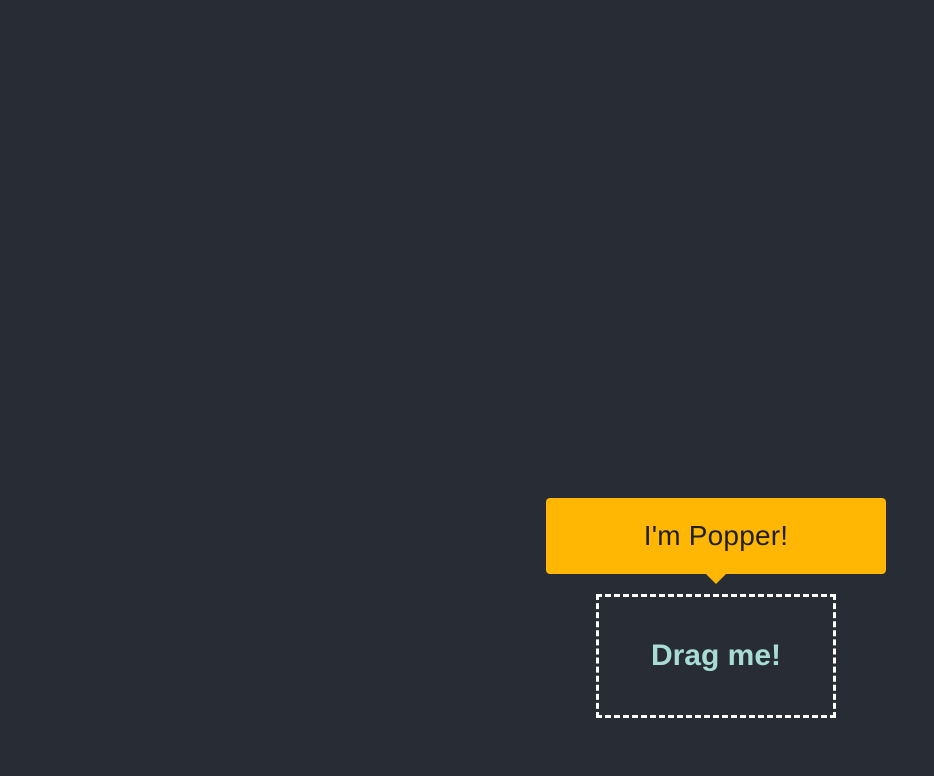  Describe the element at coordinates (716, 535) in the screenshot. I see `popper-text: I'm Popper!` at that location.